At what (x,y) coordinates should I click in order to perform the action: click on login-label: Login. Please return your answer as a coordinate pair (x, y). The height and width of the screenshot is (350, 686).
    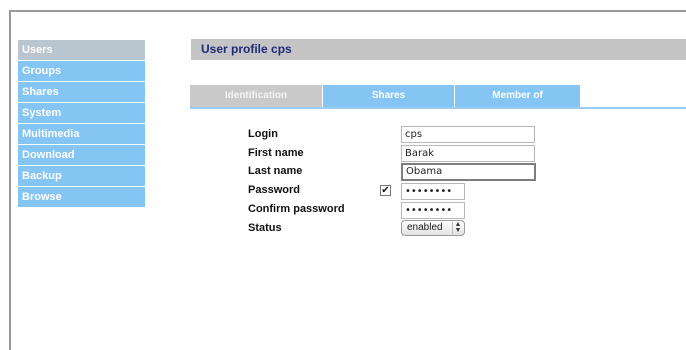
    Looking at the image, I should click on (263, 134).